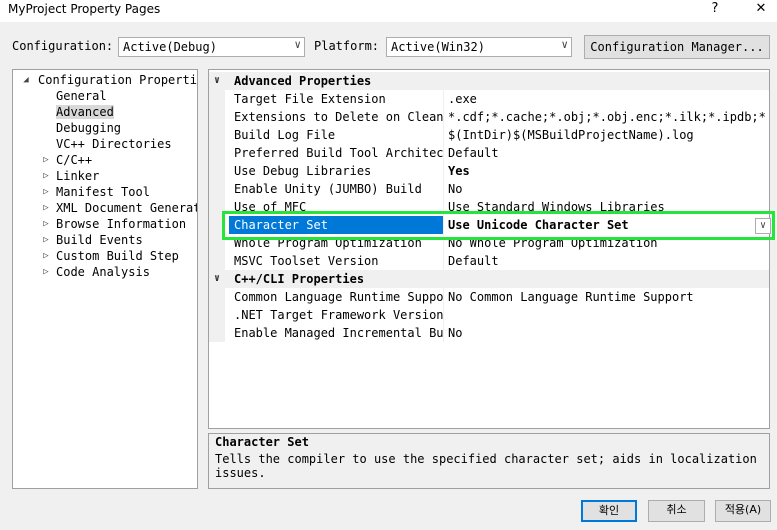  What do you see at coordinates (74, 160) in the screenshot?
I see `tree-item-label: C/C++` at bounding box center [74, 160].